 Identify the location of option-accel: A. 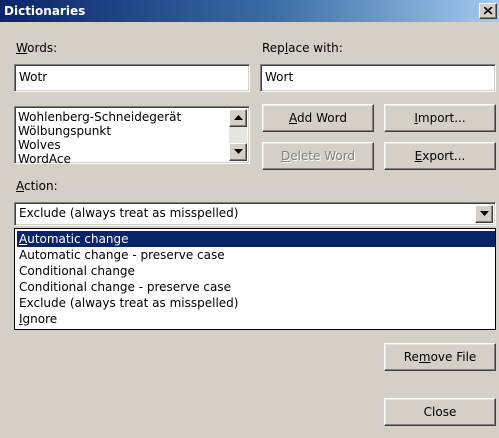
(23, 239).